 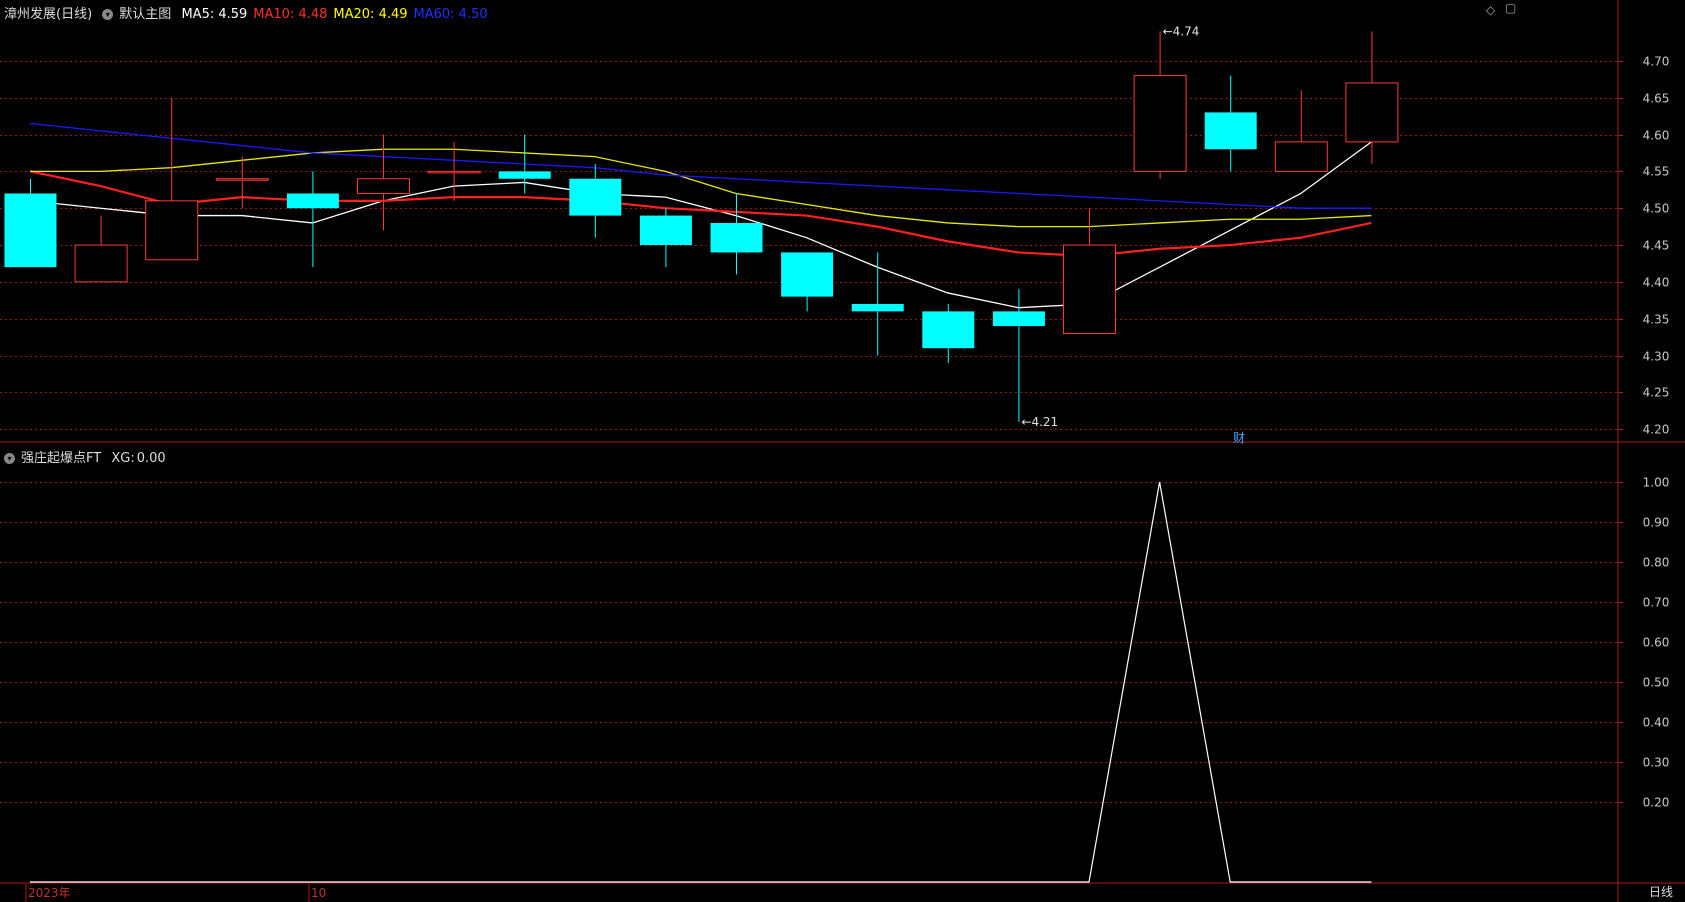 I want to click on y-tick-label: 4.25, so click(x=1656, y=393).